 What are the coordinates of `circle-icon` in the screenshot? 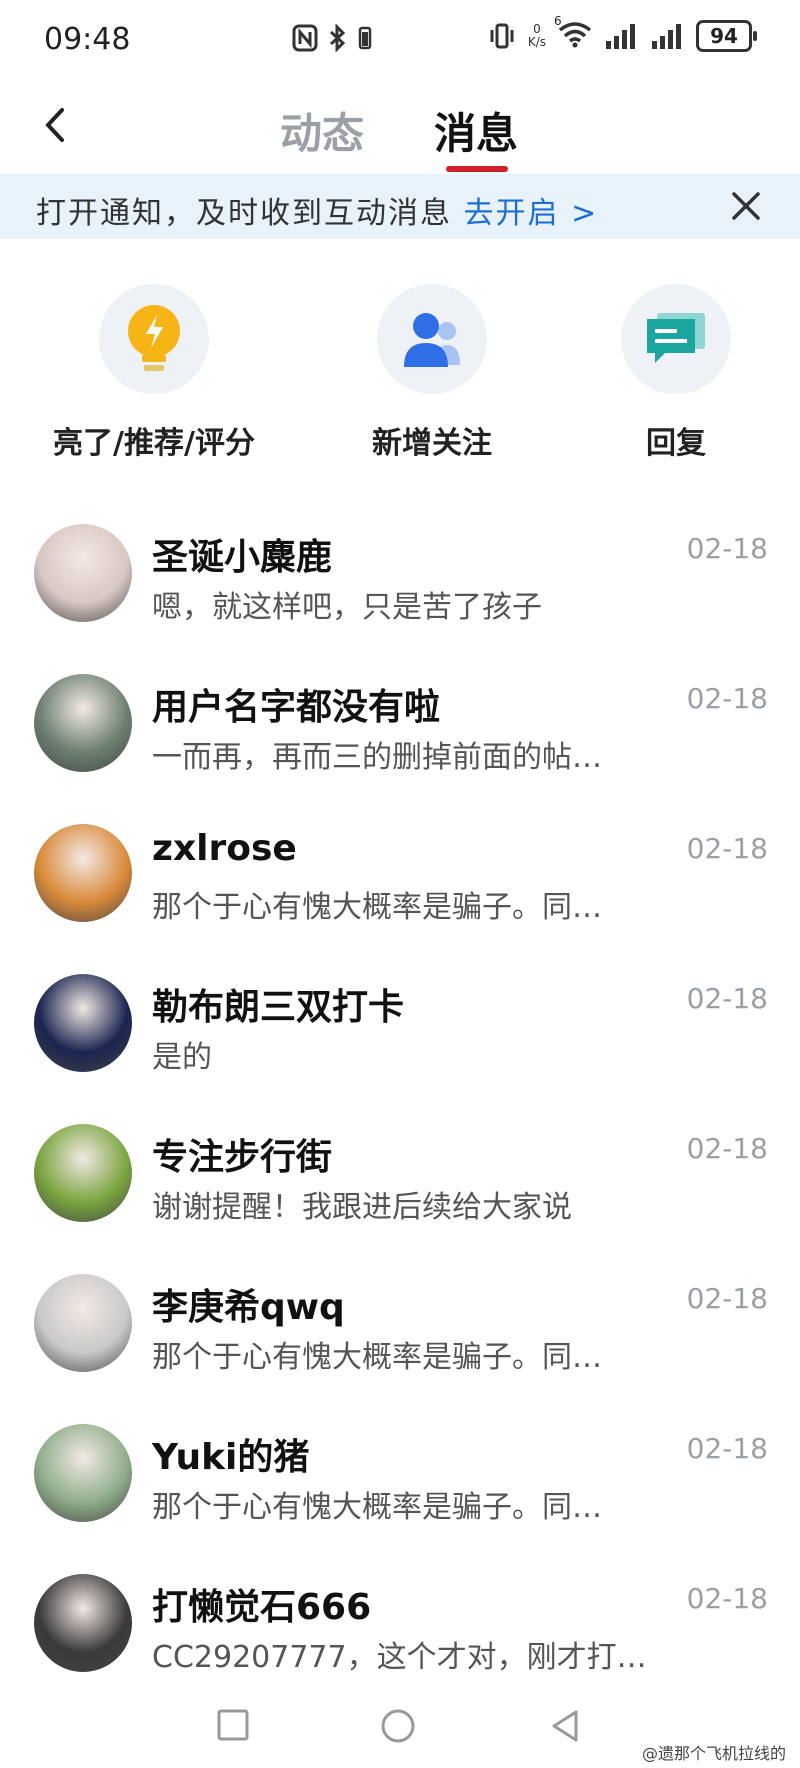 It's located at (398, 1726).